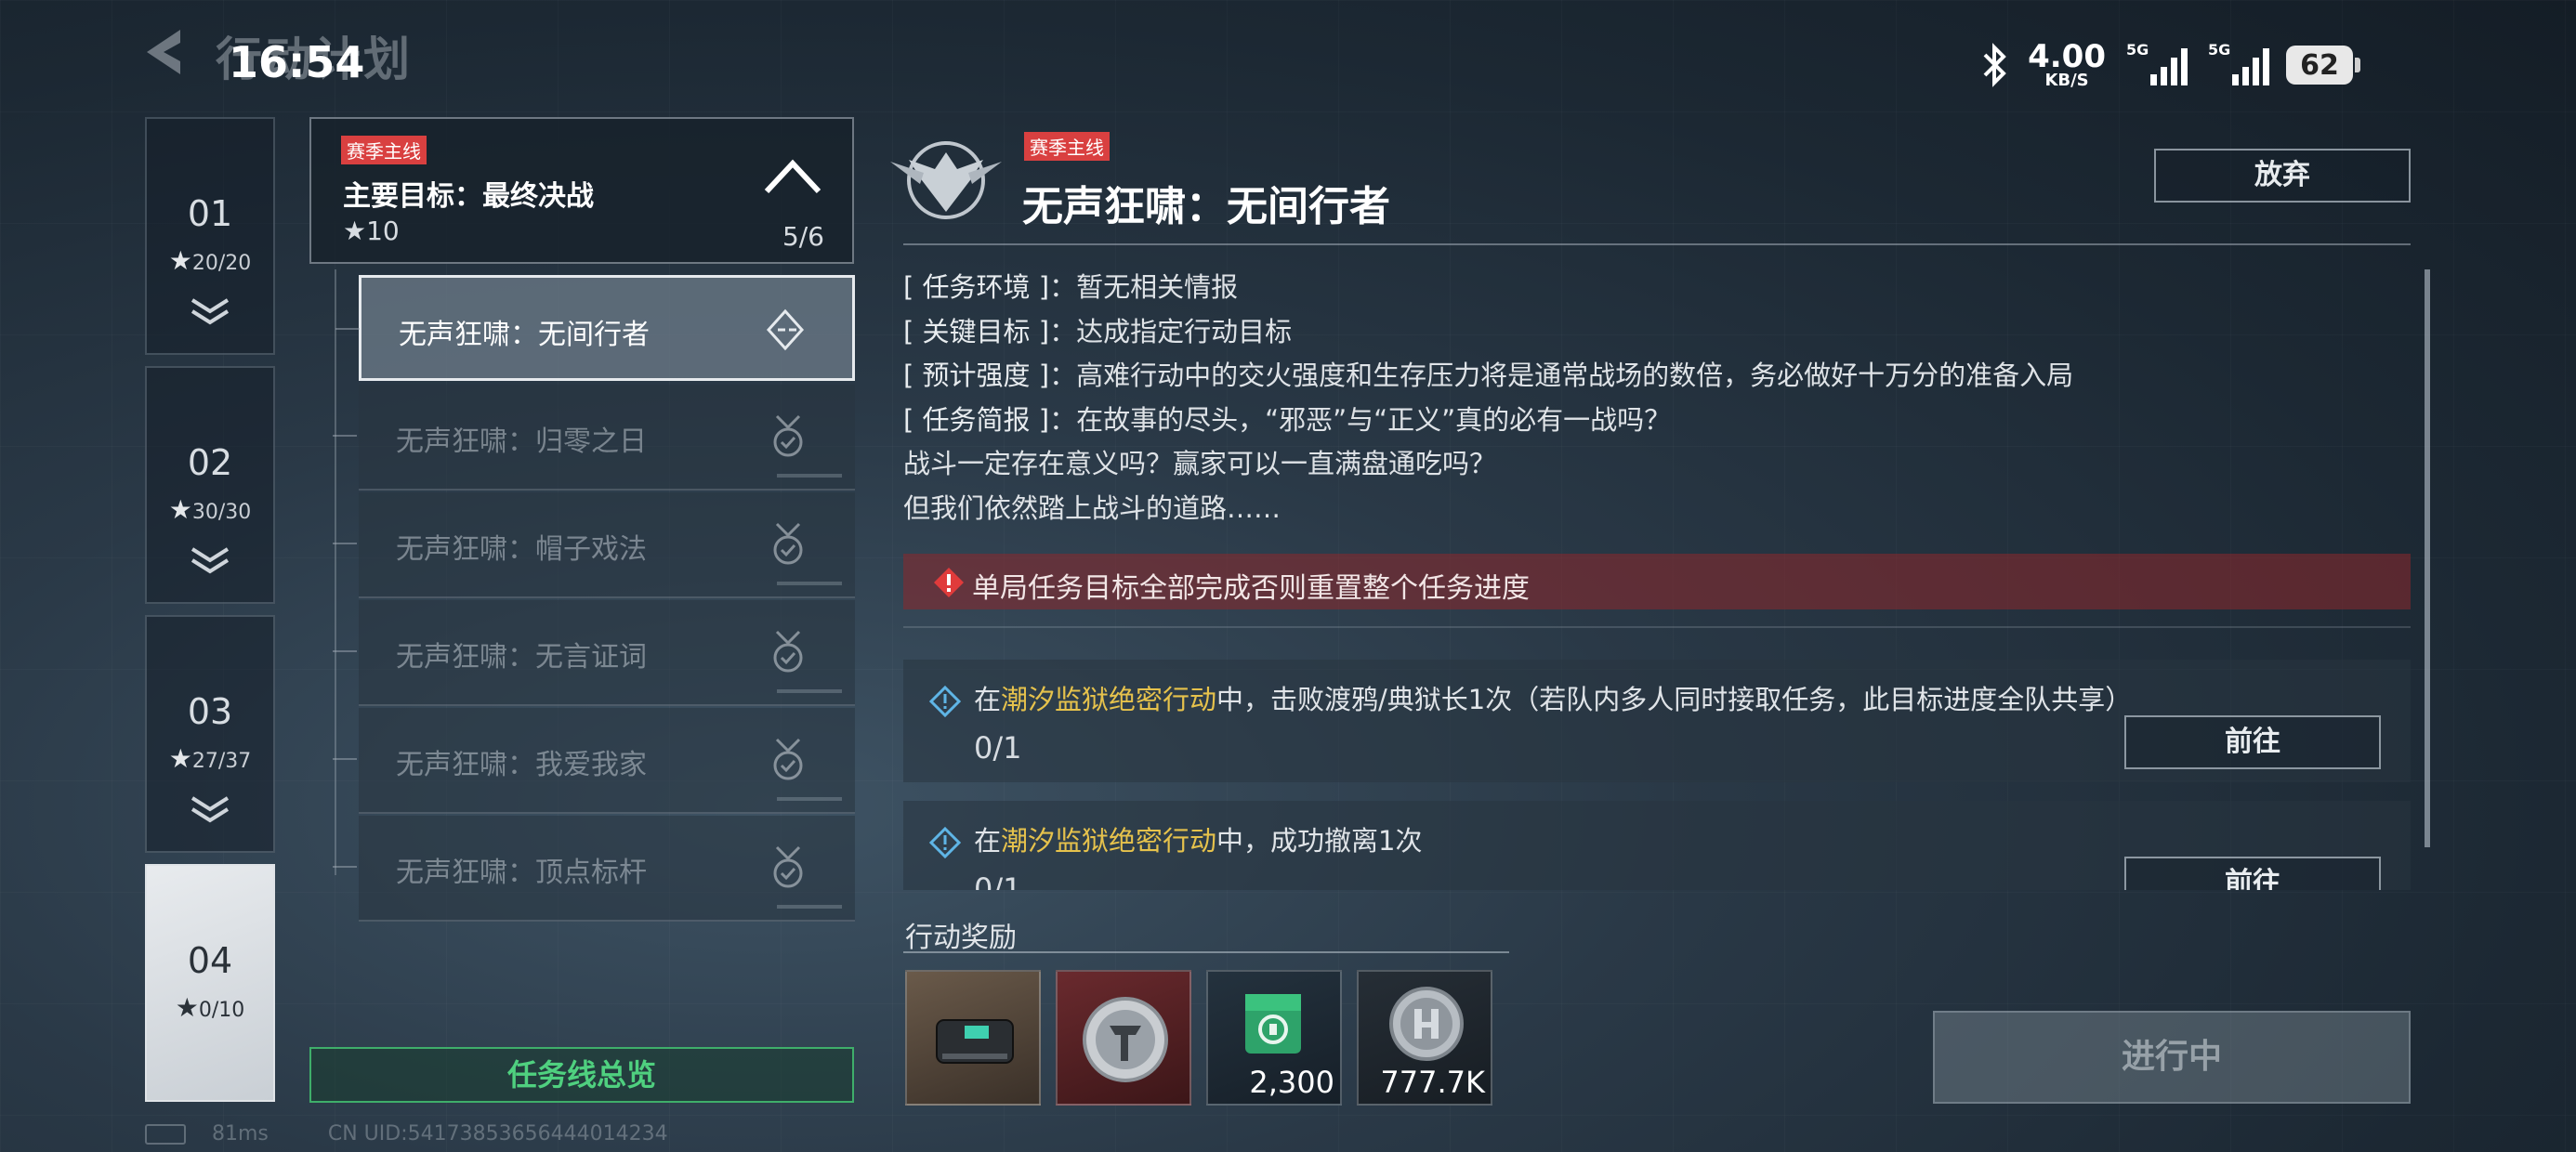  Describe the element at coordinates (521, 657) in the screenshot. I see `mission-name: 无声狂啸：无言证词` at that location.